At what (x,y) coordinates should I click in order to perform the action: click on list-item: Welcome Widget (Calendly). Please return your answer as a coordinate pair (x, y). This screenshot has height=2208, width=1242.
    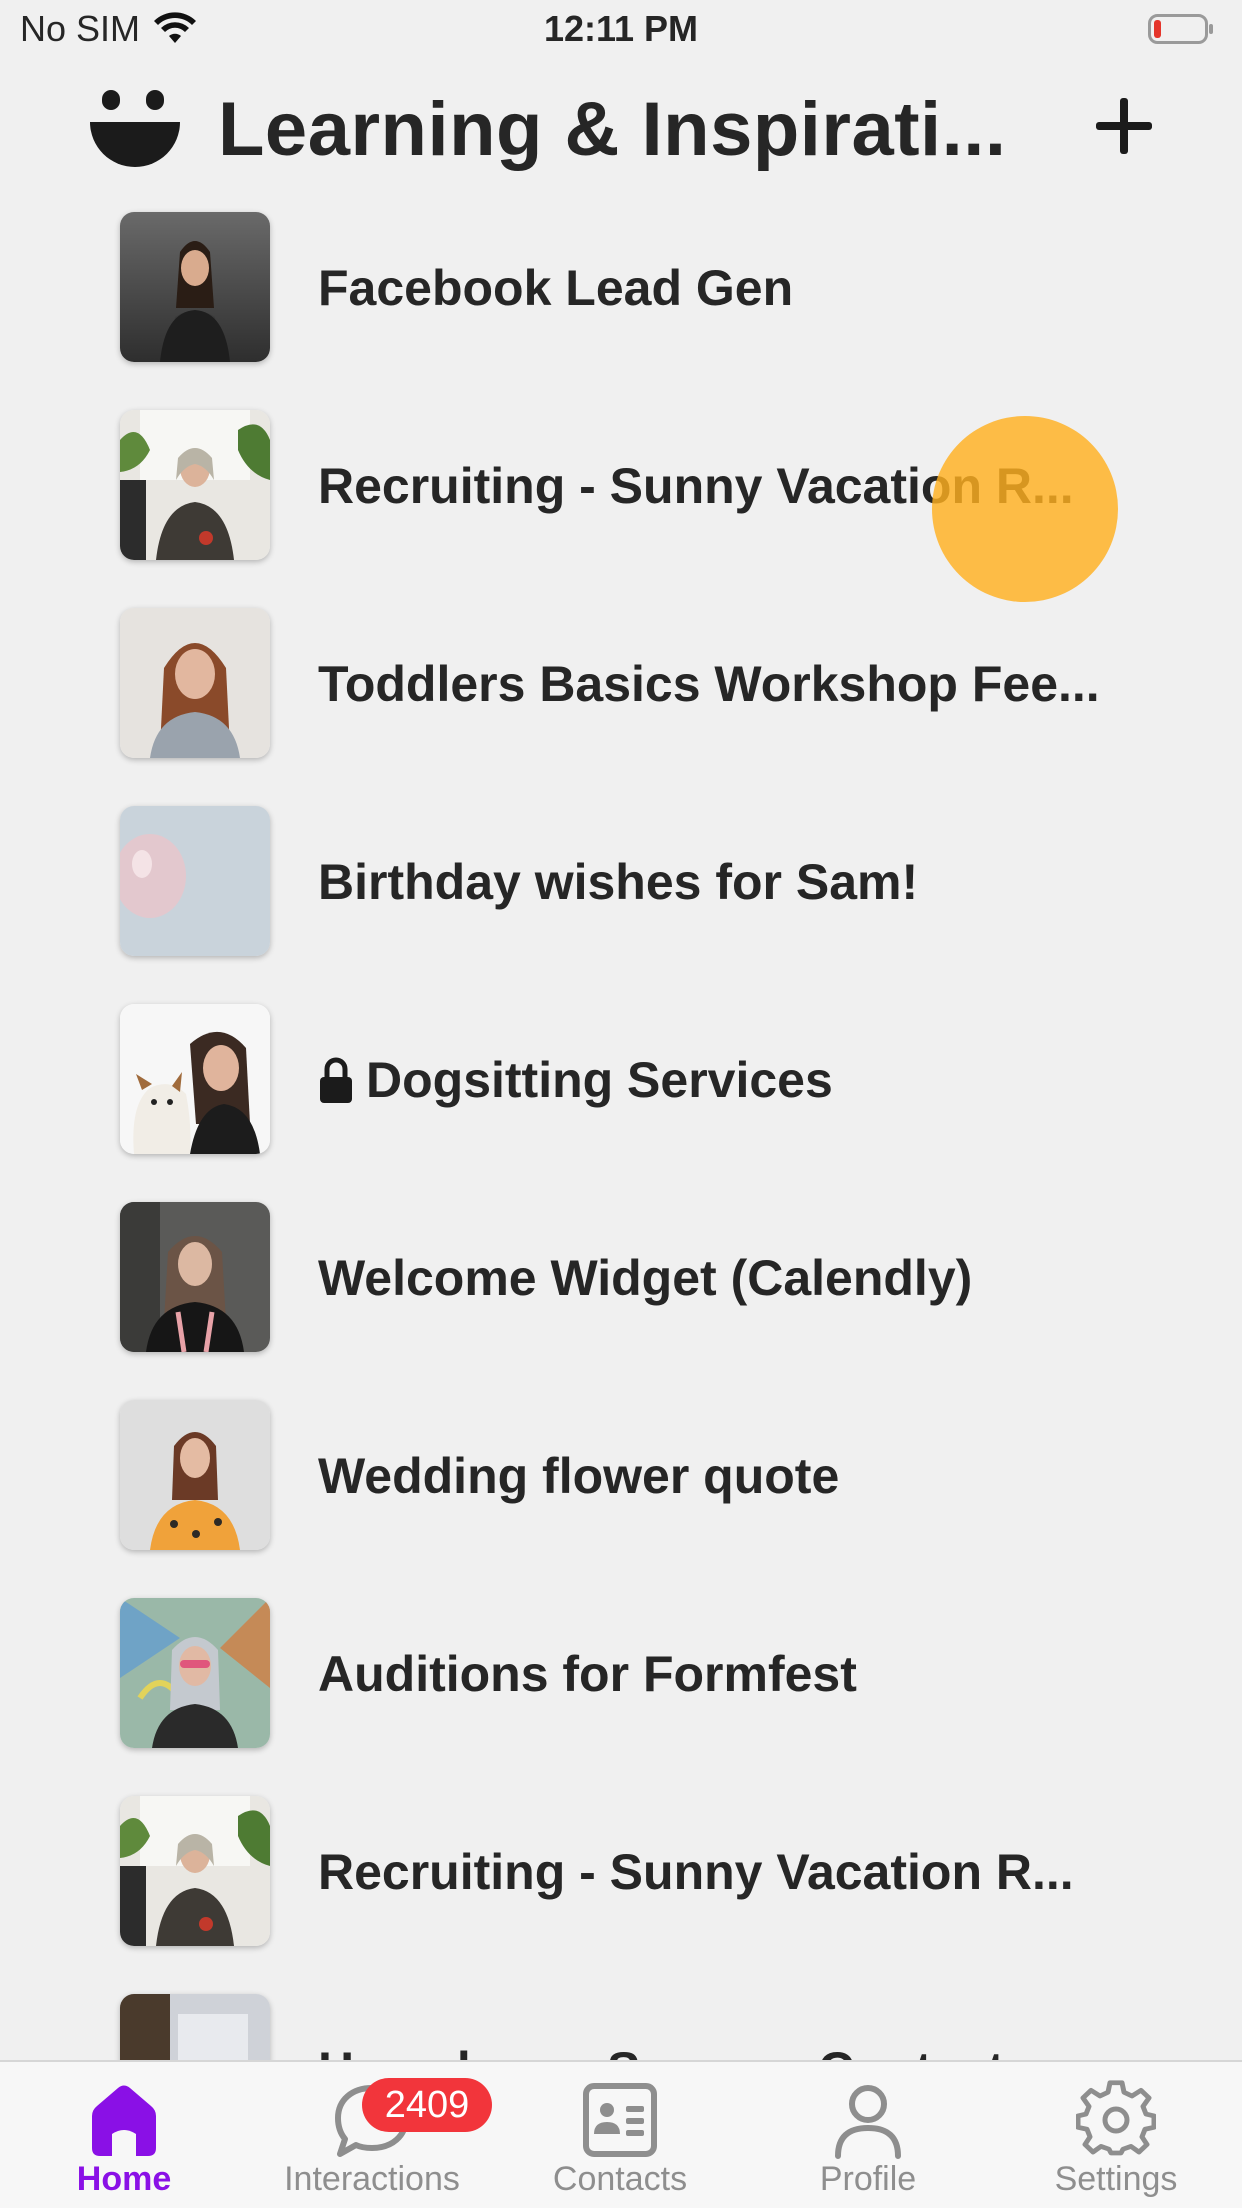
    Looking at the image, I should click on (621, 1287).